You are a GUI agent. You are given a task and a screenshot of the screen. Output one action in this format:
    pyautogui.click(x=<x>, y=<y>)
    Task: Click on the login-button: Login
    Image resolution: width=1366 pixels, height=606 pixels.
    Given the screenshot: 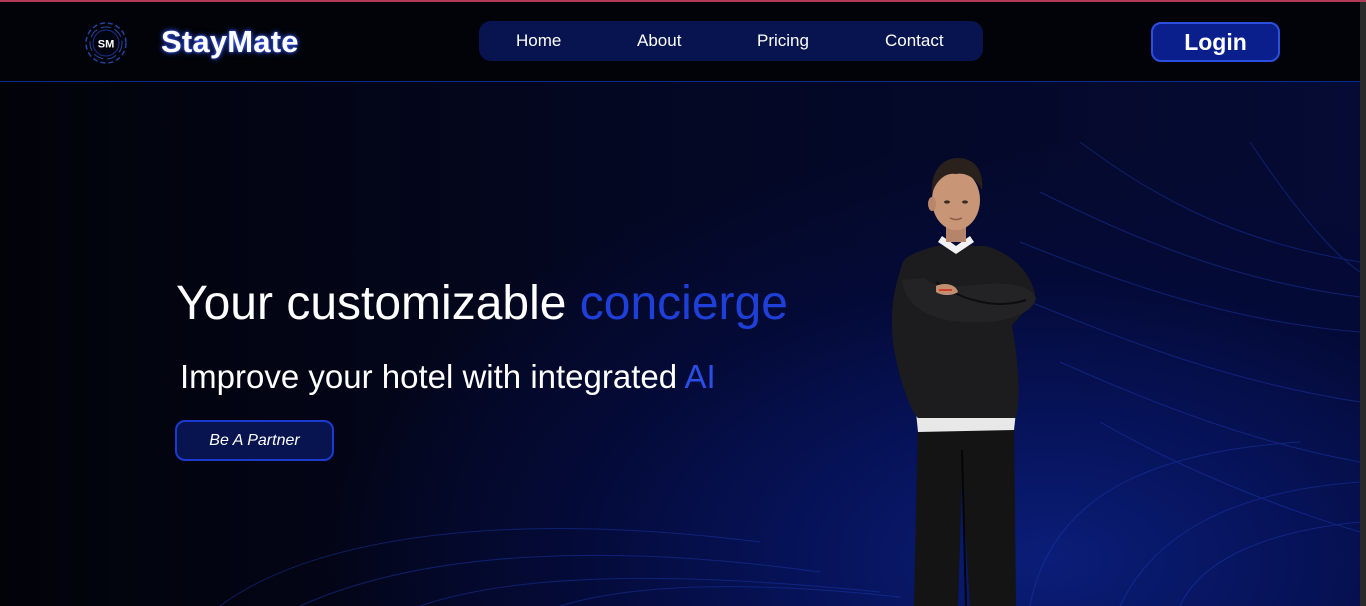 What is the action you would take?
    pyautogui.click(x=1215, y=42)
    